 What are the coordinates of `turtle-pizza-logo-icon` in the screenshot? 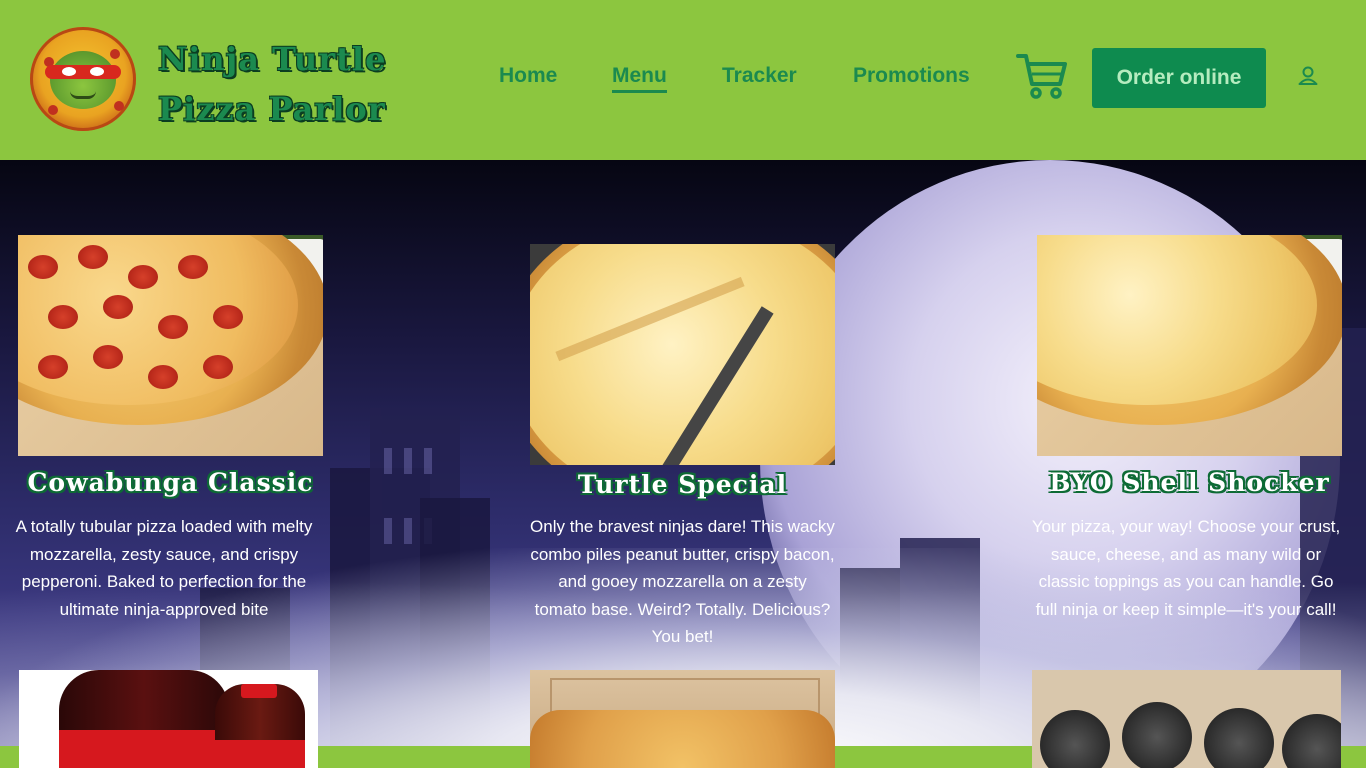 It's located at (83, 79).